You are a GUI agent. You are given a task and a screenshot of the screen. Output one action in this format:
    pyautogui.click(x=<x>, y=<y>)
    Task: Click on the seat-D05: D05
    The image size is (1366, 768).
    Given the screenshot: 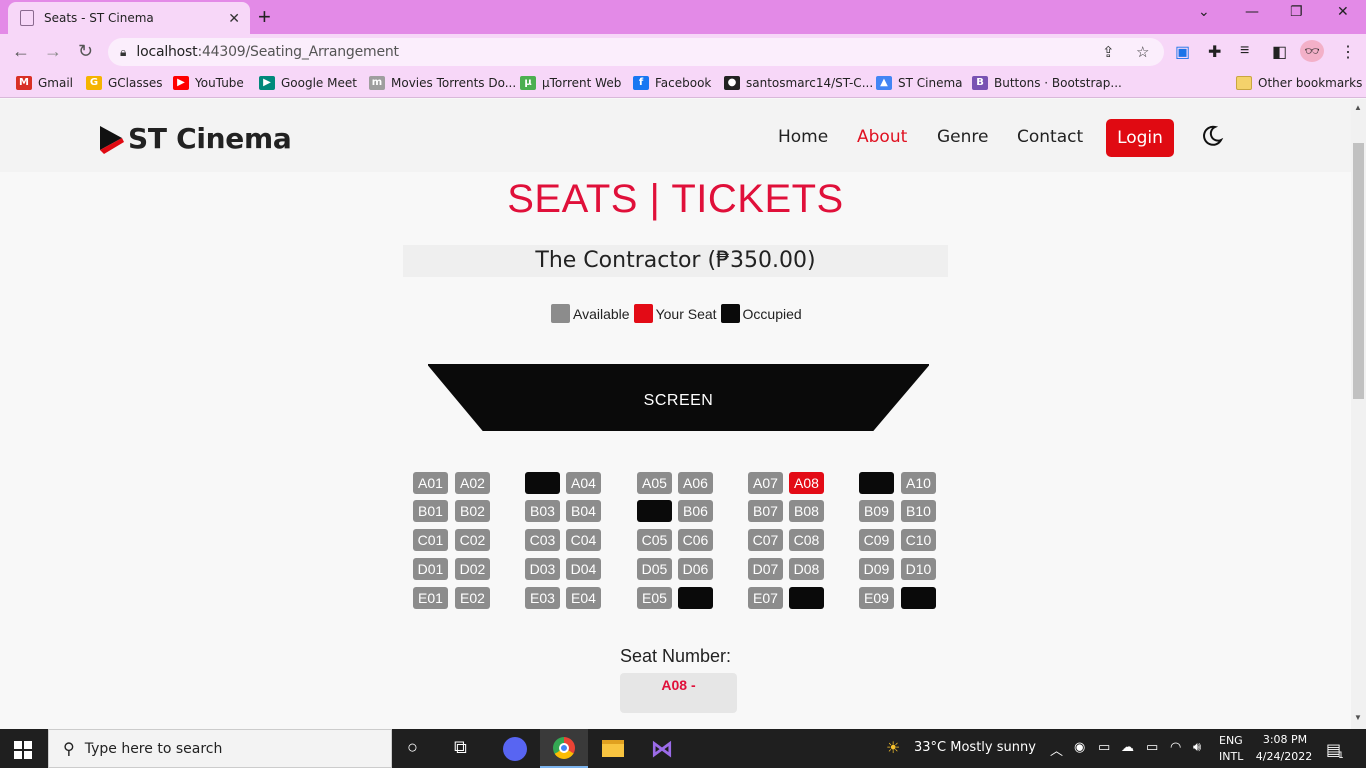 What is the action you would take?
    pyautogui.click(x=654, y=569)
    